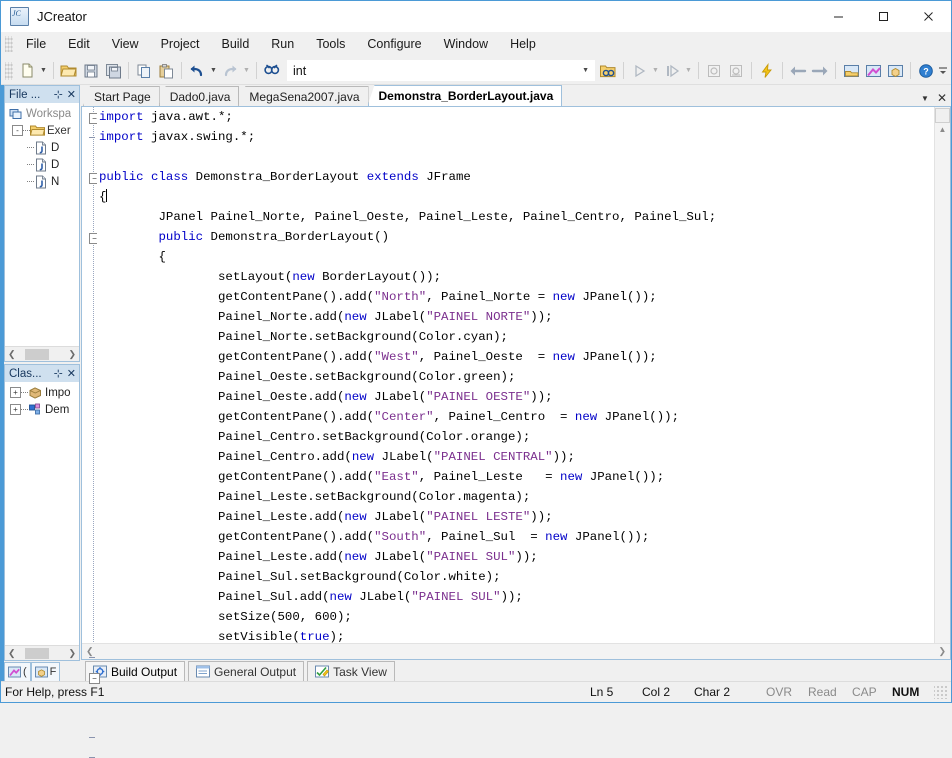  I want to click on compile-icon, so click(714, 71).